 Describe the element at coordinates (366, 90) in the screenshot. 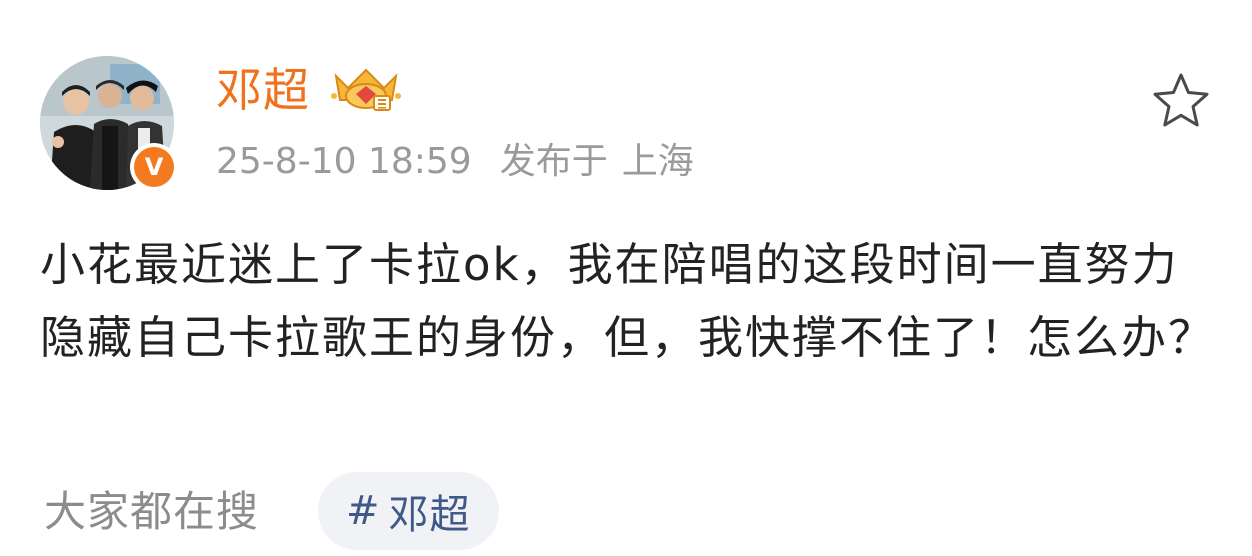

I see `crown-badge-icon` at that location.